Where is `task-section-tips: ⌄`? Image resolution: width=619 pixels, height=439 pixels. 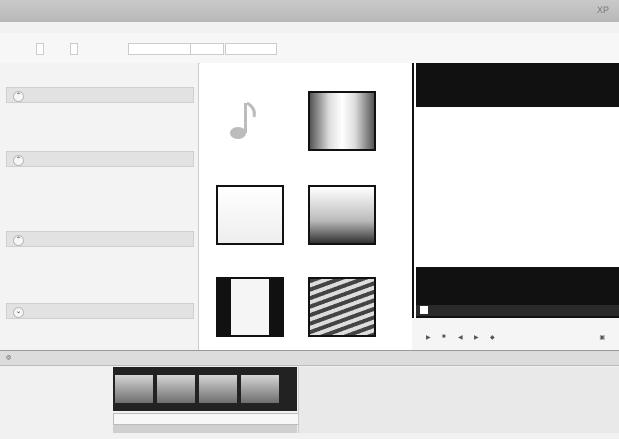 task-section-tips: ⌄ is located at coordinates (100, 311).